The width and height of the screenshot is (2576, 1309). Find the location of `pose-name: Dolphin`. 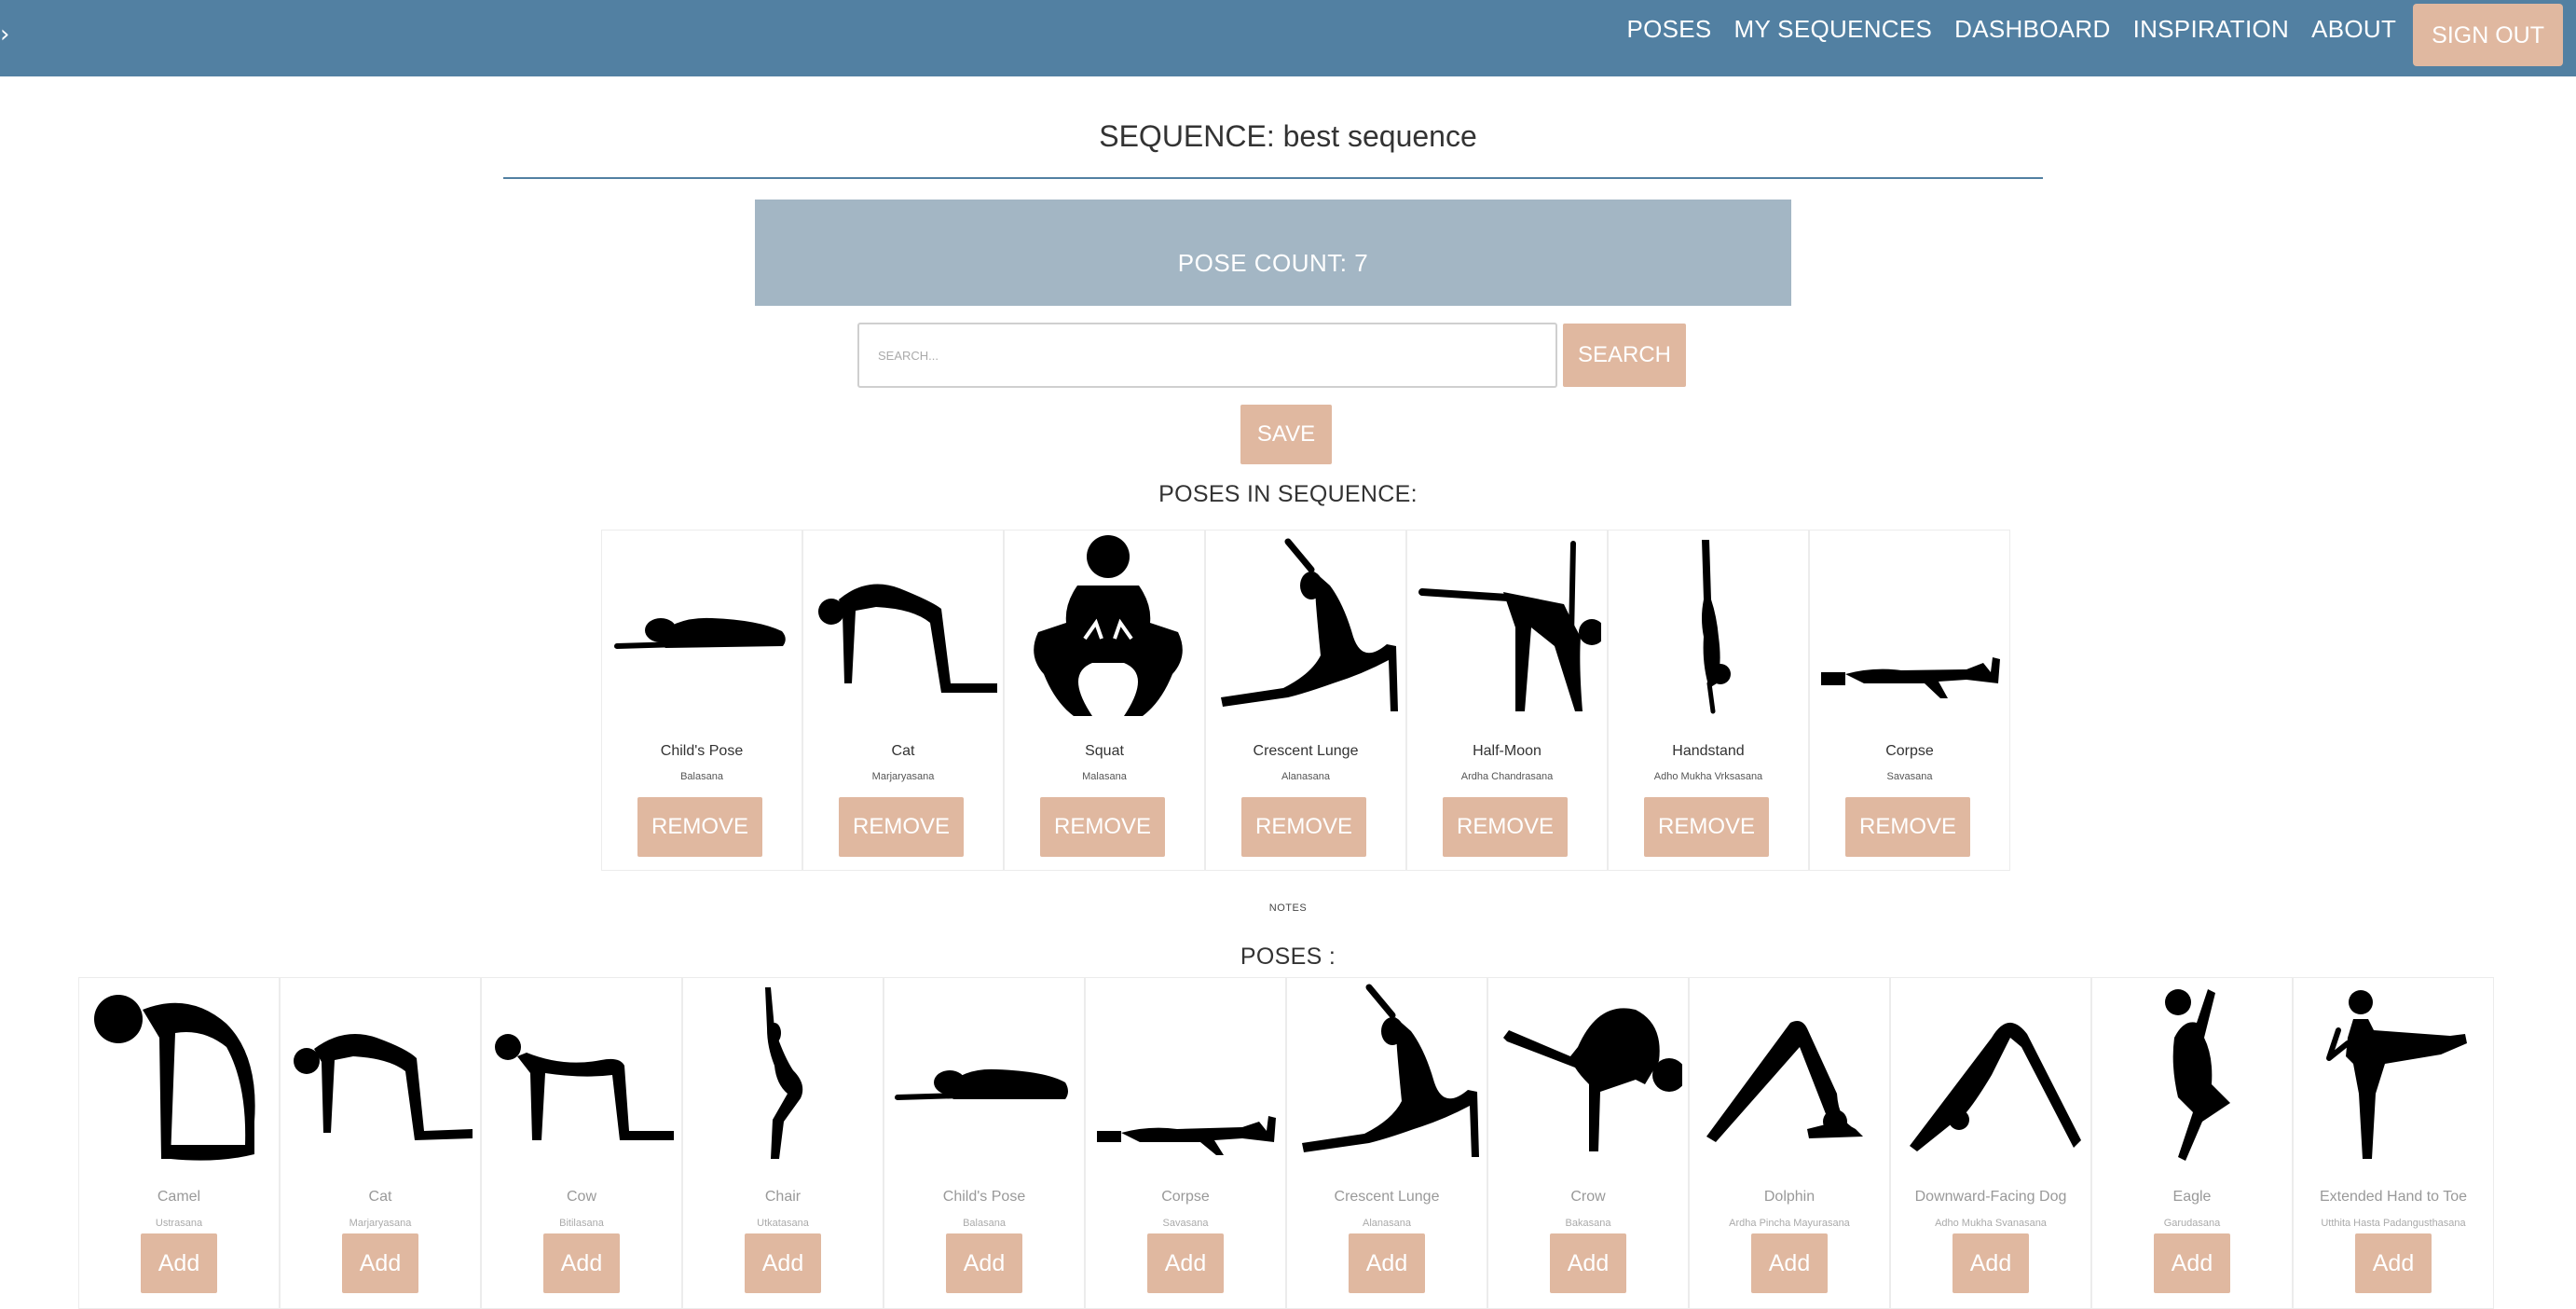

pose-name: Dolphin is located at coordinates (1789, 1197).